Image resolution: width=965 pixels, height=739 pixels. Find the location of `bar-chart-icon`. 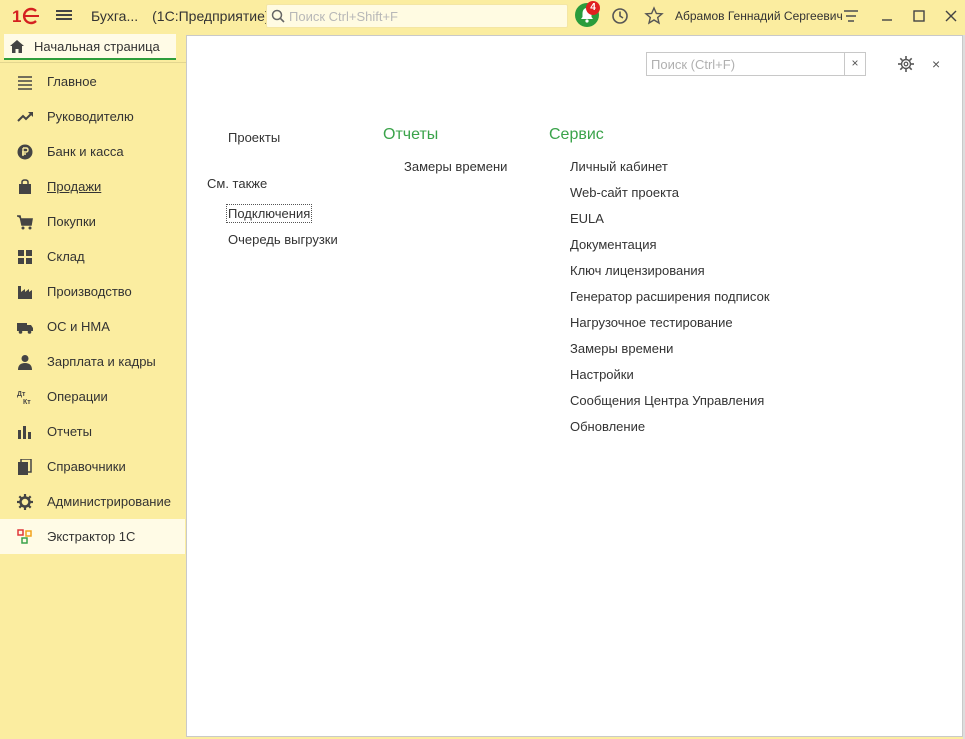

bar-chart-icon is located at coordinates (24, 432).